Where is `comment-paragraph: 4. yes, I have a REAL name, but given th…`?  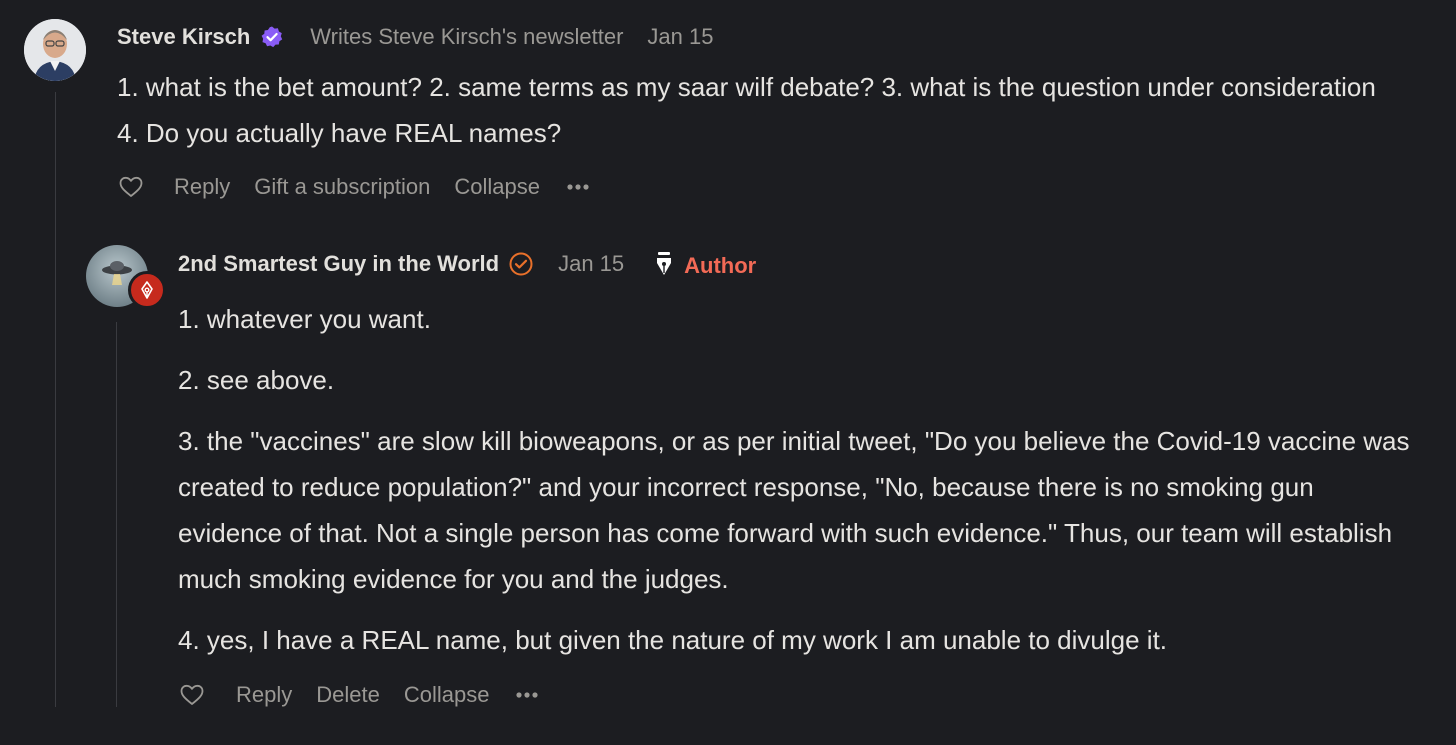
comment-paragraph: 4. yes, I have a REAL name, but given th… is located at coordinates (673, 640).